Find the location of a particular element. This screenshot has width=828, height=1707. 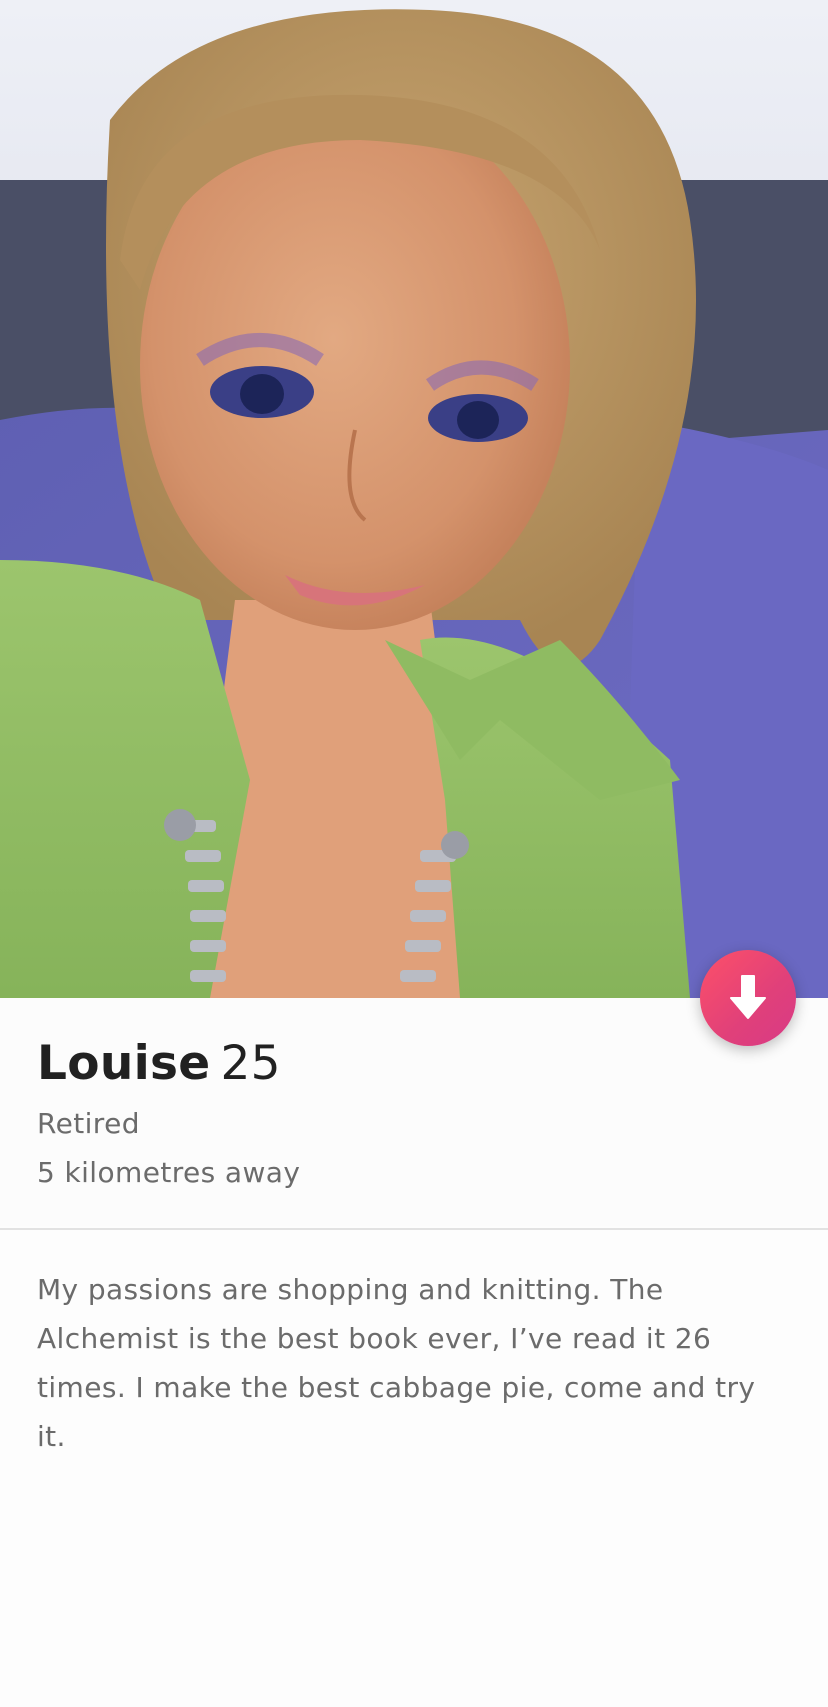

collapse-profile-button is located at coordinates (748, 998).